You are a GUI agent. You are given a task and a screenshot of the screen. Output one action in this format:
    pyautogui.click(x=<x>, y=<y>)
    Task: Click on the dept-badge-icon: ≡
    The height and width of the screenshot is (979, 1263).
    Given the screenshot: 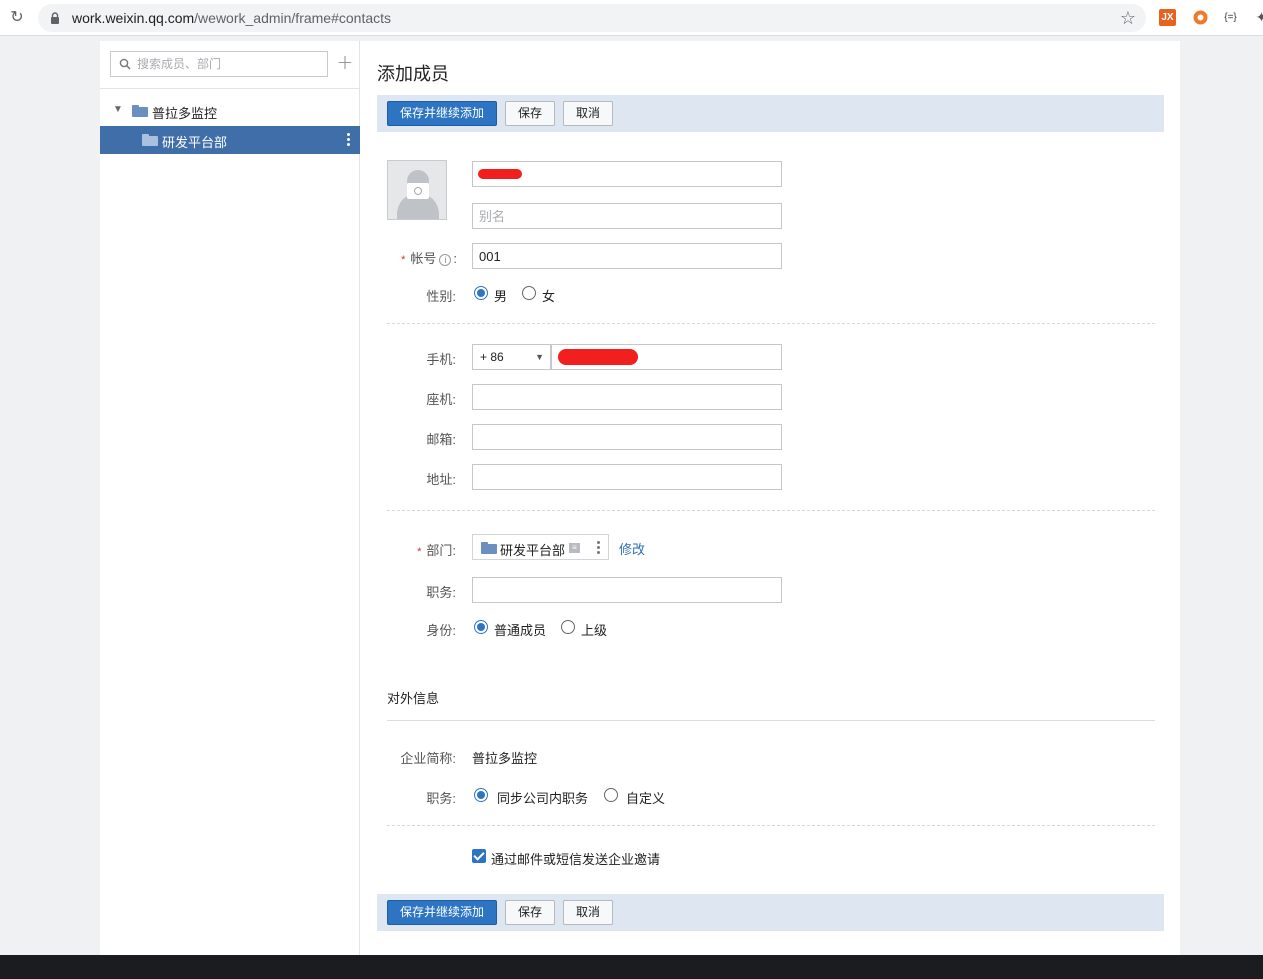 What is the action you would take?
    pyautogui.click(x=574, y=548)
    